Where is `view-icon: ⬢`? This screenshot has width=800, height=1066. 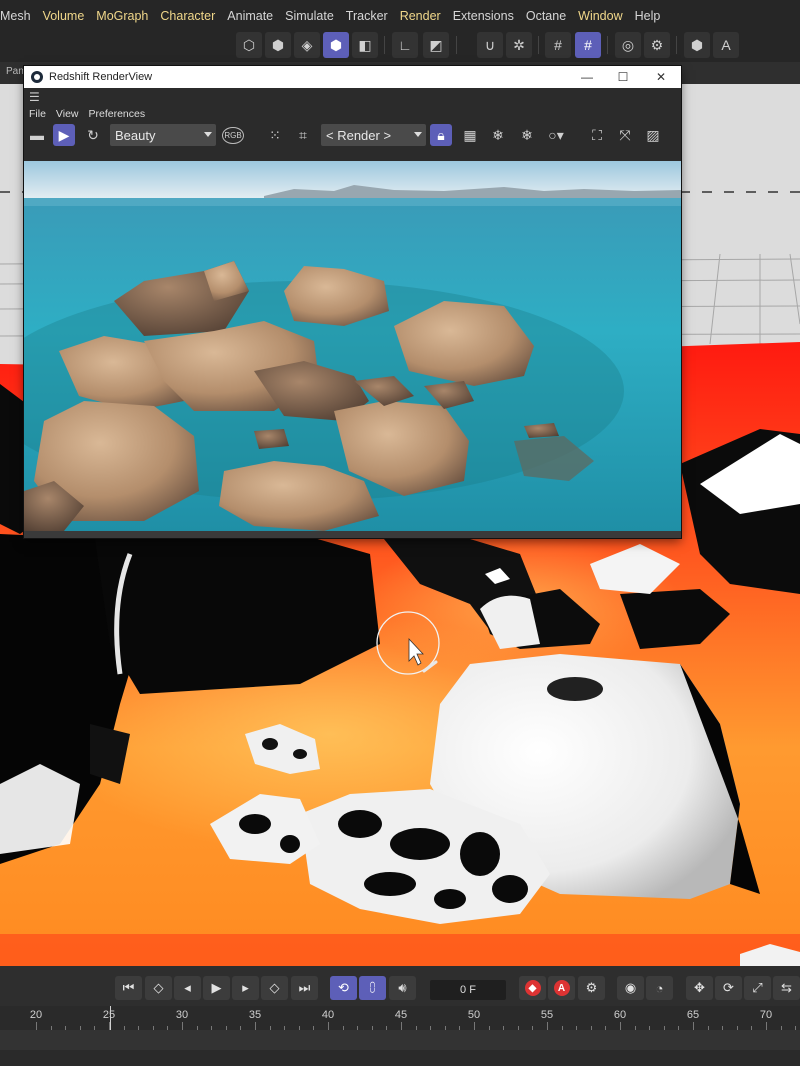 view-icon: ⬢ is located at coordinates (697, 45).